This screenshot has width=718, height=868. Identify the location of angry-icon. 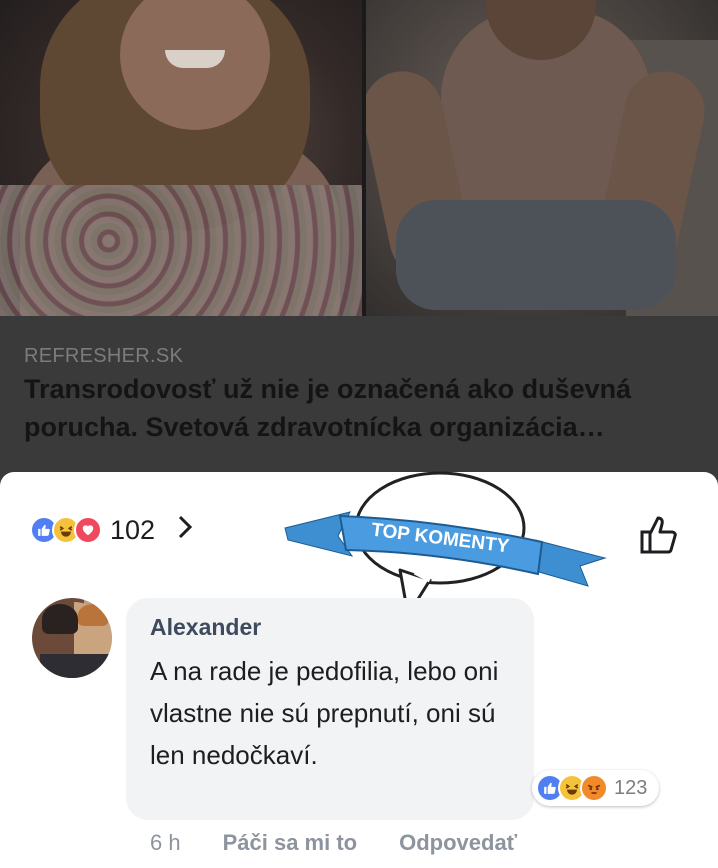
(594, 788).